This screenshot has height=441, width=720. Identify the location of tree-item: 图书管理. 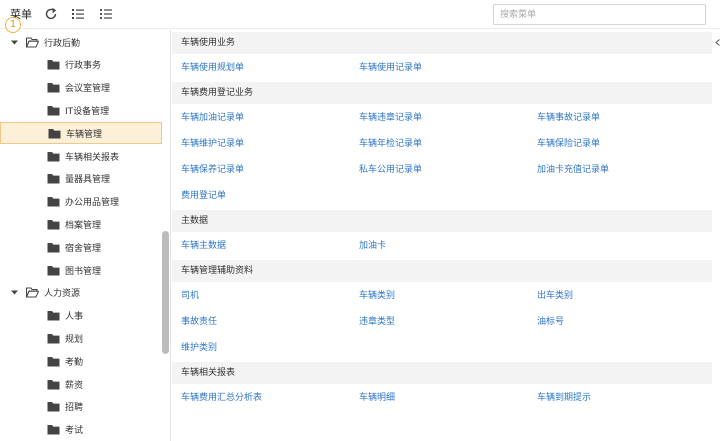
(81, 270).